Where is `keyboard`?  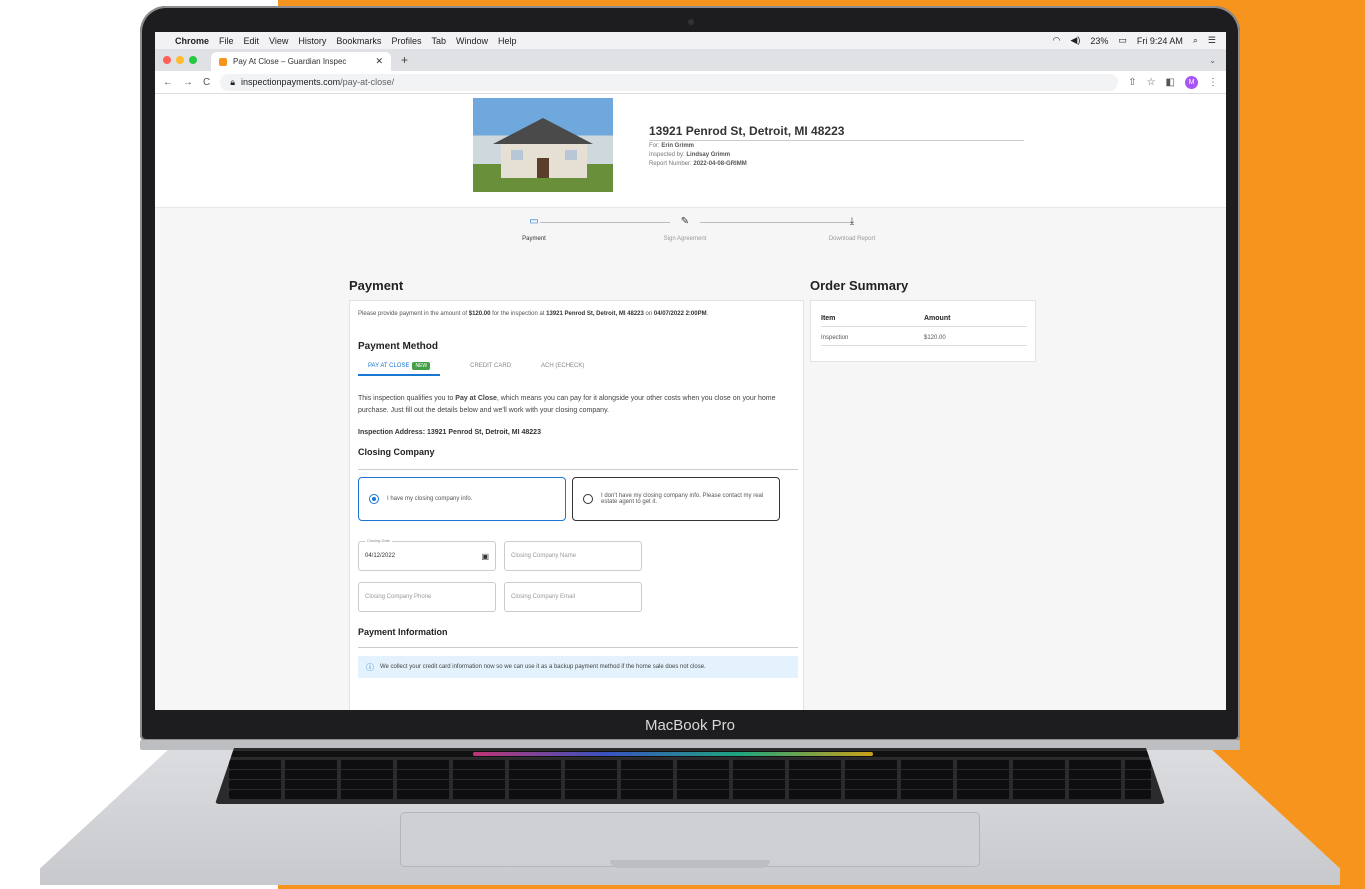
keyboard is located at coordinates (690, 776).